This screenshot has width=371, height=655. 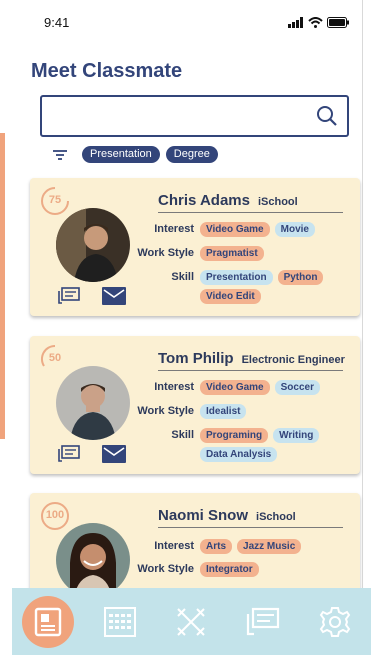 I want to click on tag: Arts, so click(x=216, y=546).